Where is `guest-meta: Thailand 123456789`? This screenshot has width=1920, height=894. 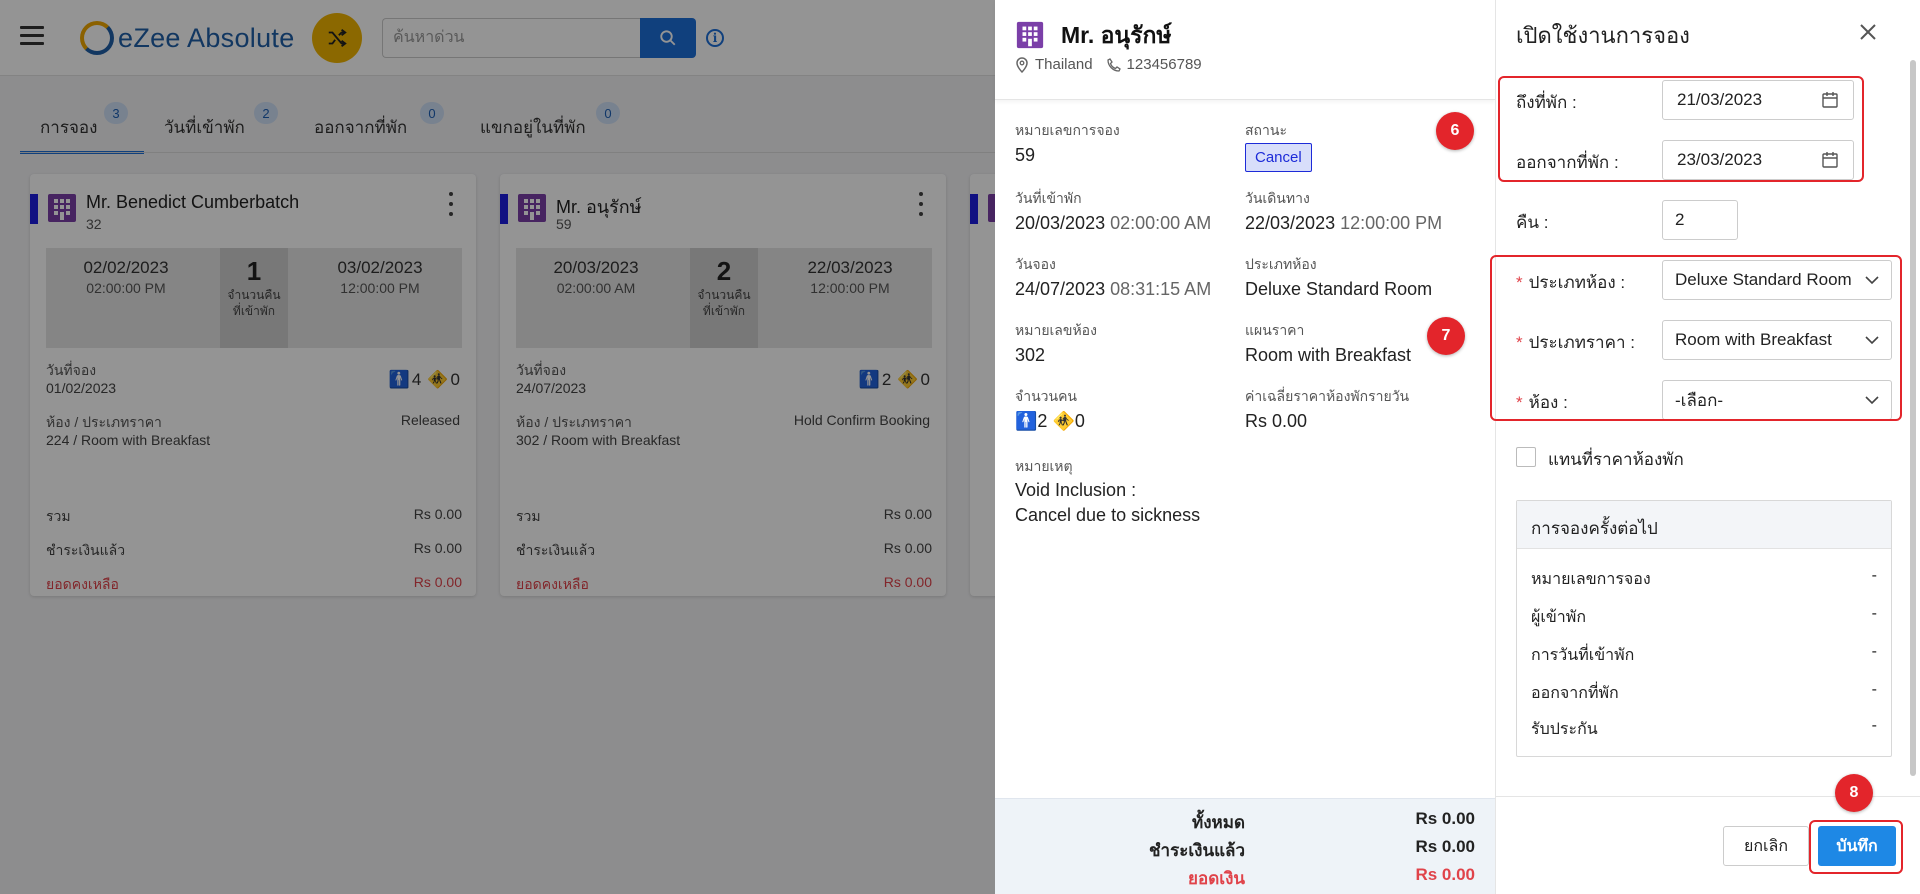
guest-meta: Thailand 123456789 is located at coordinates (1108, 64).